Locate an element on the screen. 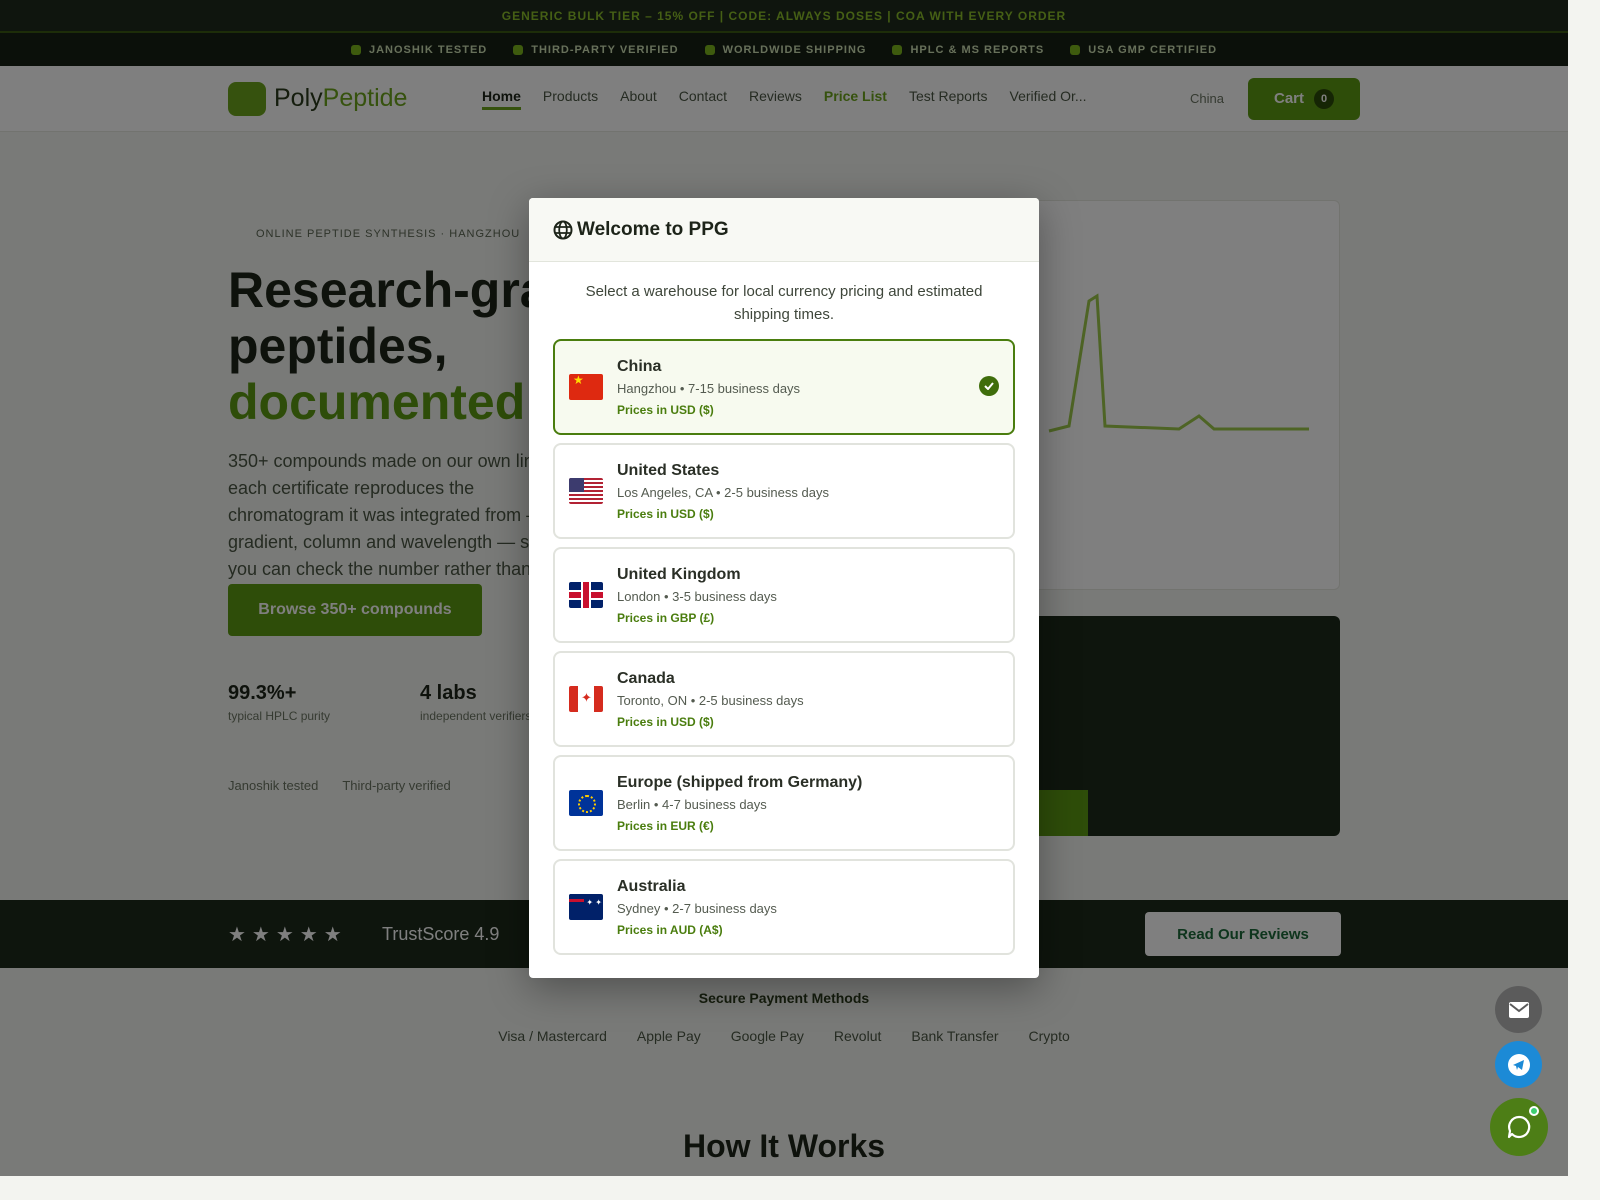  globe-icon is located at coordinates (563, 229).